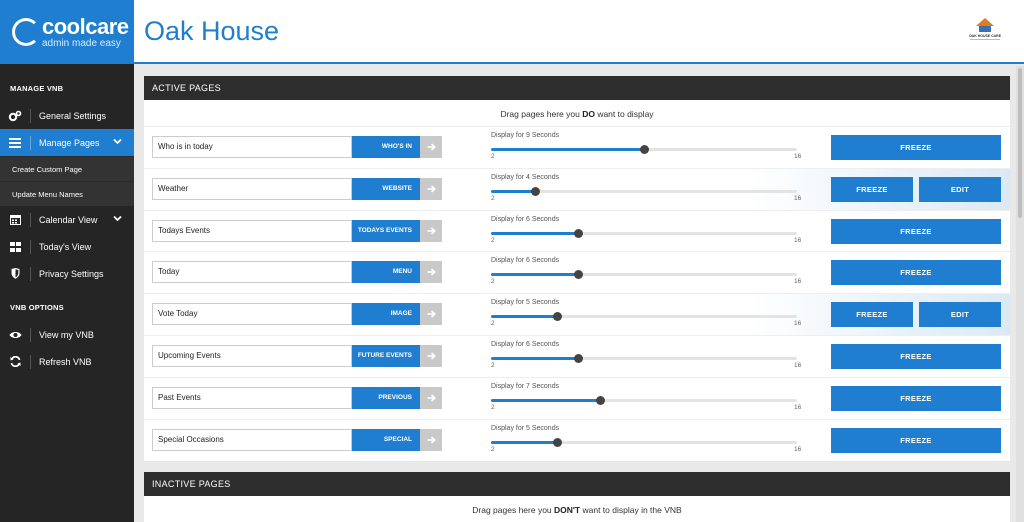 This screenshot has width=1024, height=522. Describe the element at coordinates (252, 188) in the screenshot. I see `page-name-field: Weather` at that location.